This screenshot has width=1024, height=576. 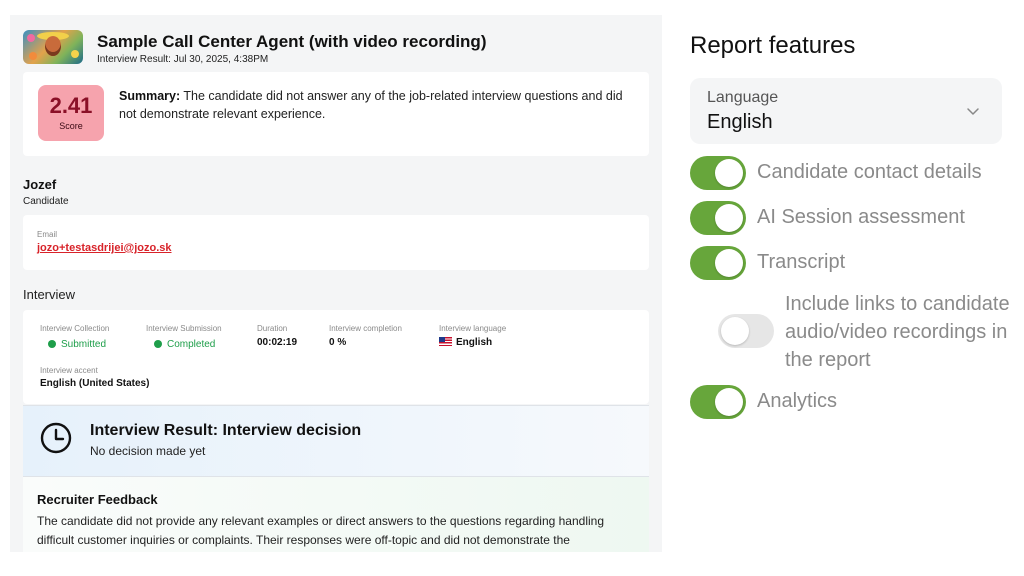 What do you see at coordinates (846, 111) in the screenshot?
I see `language-select: Language English` at bounding box center [846, 111].